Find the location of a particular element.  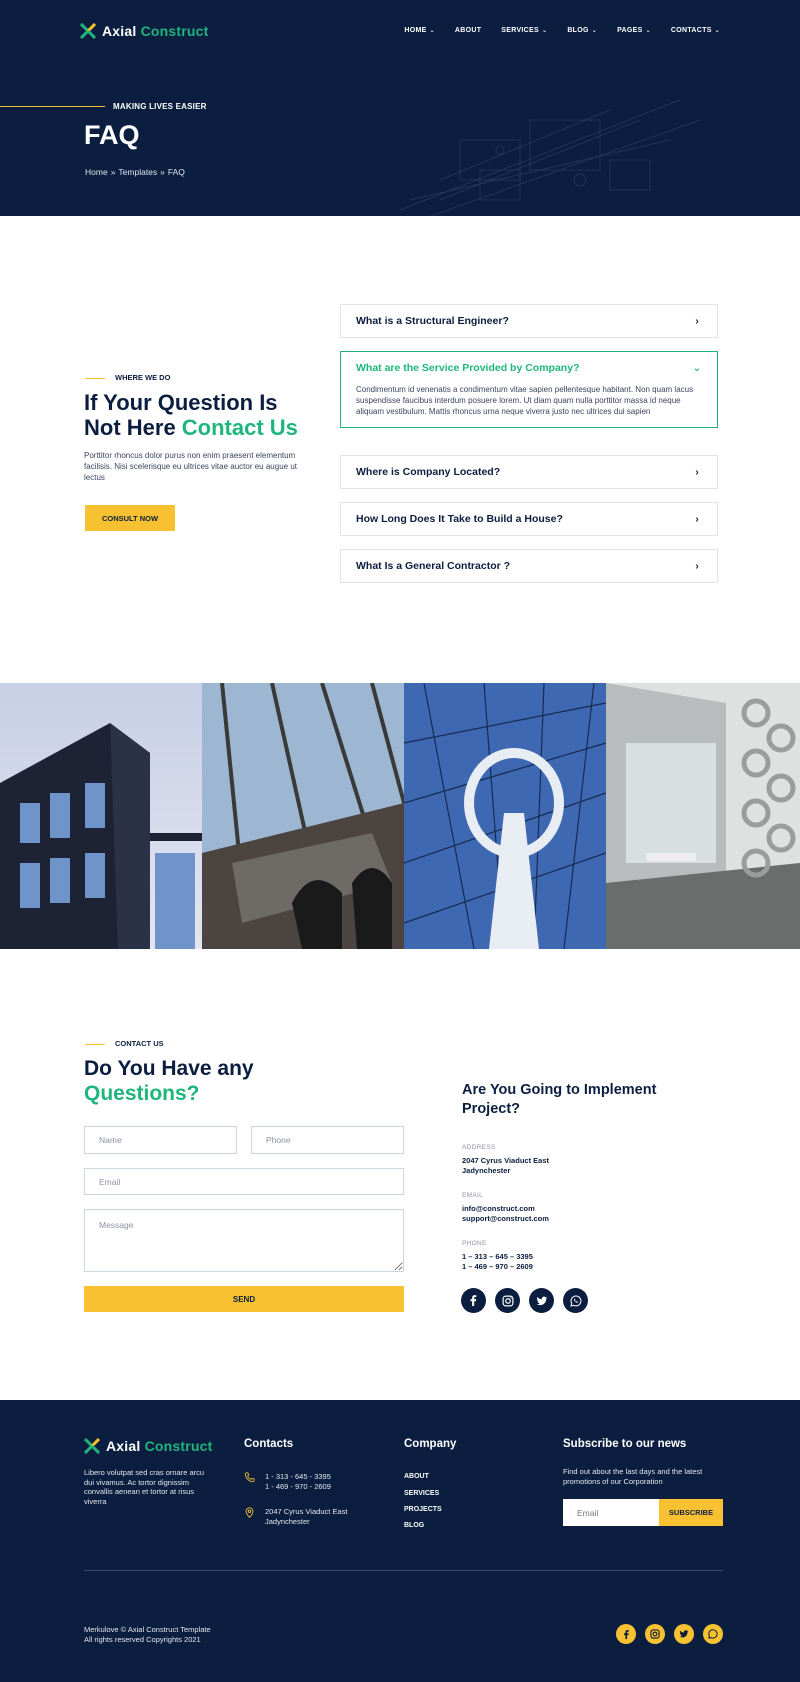

location-pin-icon is located at coordinates (249, 1512).